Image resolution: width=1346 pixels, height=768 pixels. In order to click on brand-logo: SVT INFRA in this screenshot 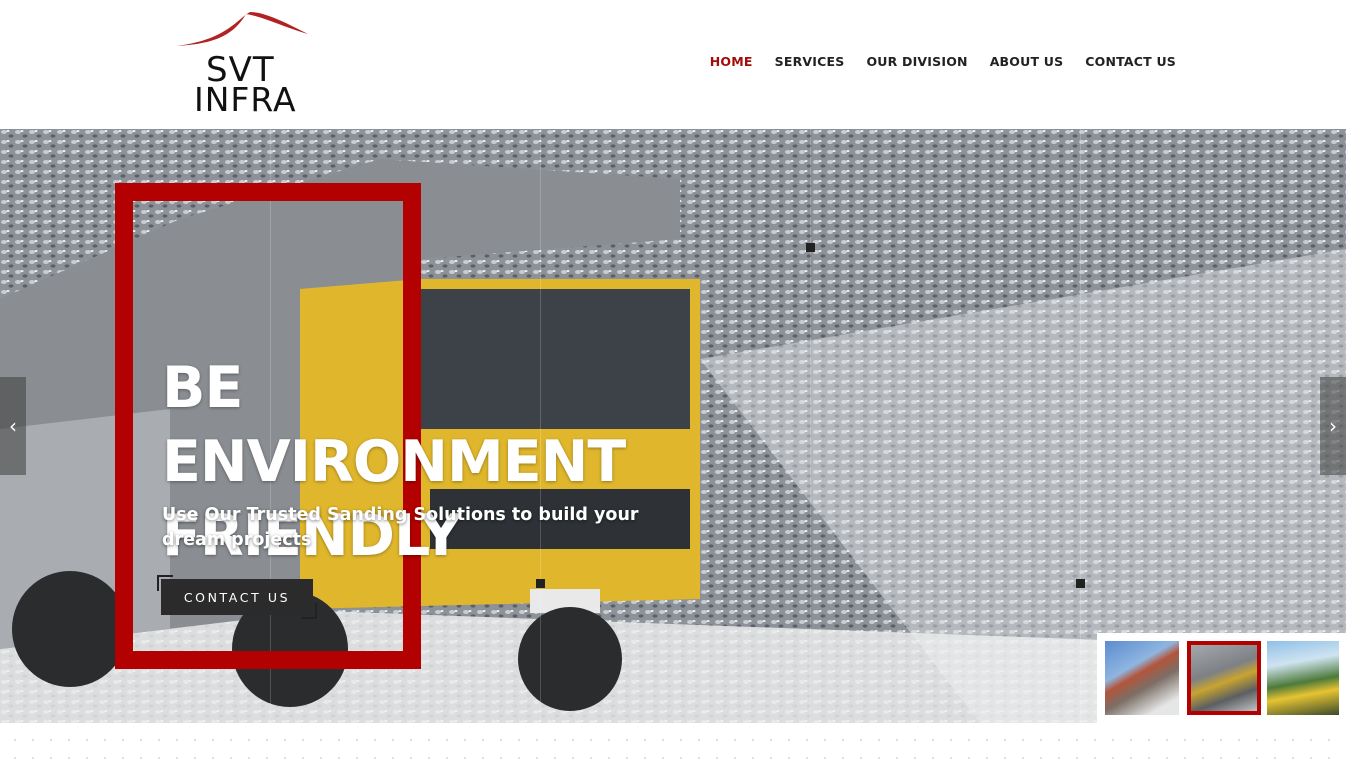, I will do `click(243, 64)`.